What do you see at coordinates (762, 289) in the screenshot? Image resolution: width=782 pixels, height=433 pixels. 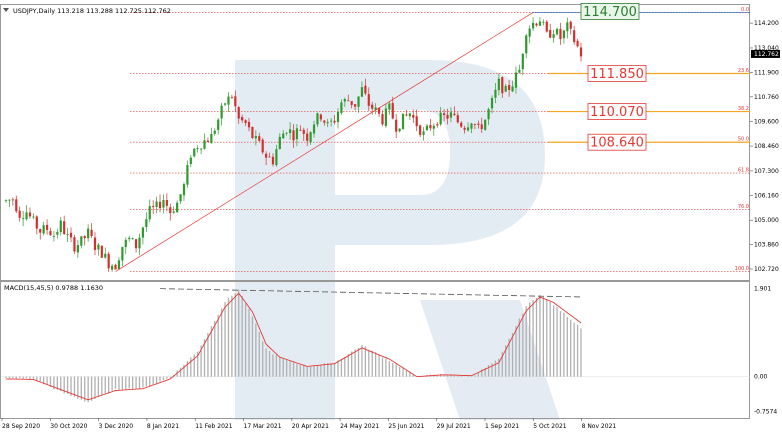 I see `macd-tick-label-0: 1.901` at bounding box center [762, 289].